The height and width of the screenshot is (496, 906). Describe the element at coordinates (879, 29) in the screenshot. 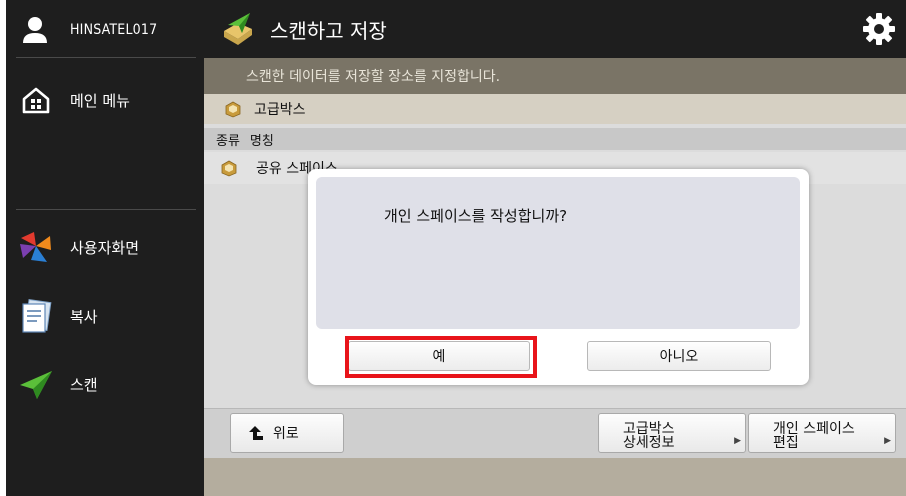

I see `gear-icon` at that location.